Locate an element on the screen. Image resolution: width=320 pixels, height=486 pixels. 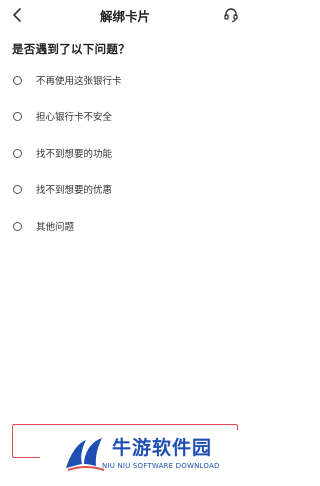
watermark-logo-icon is located at coordinates (85, 454).